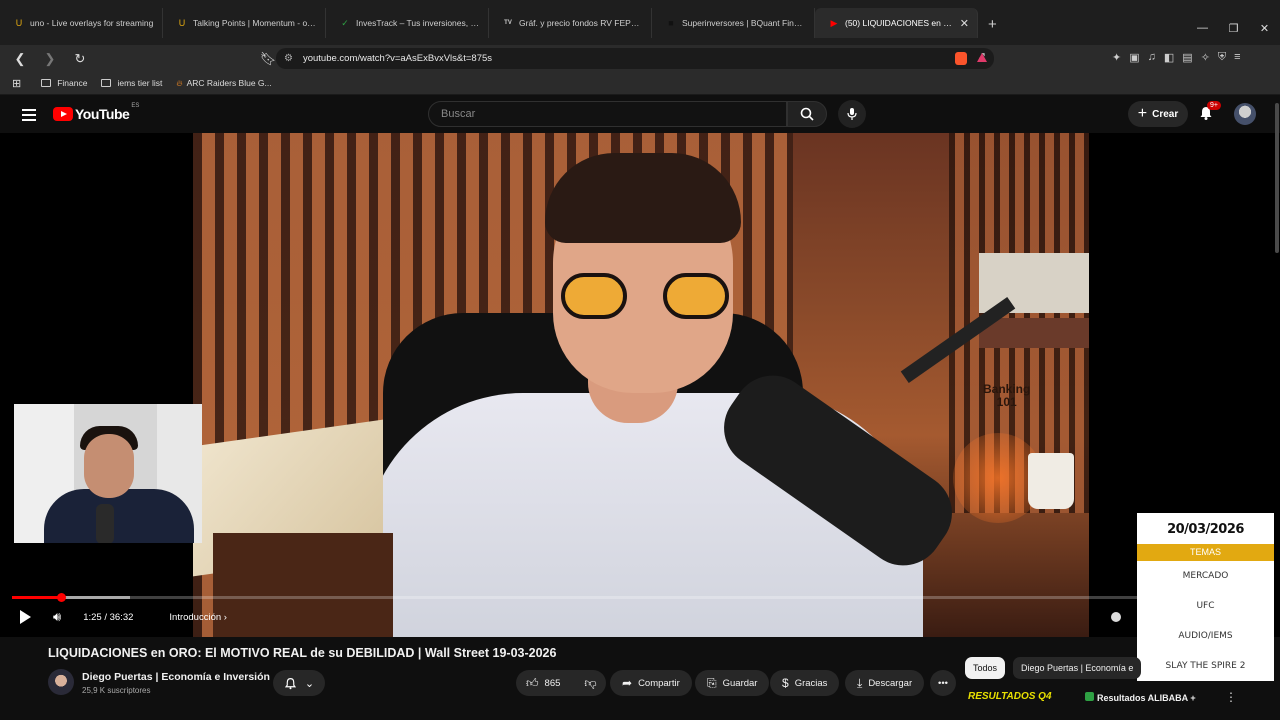  Describe the element at coordinates (50, 59) in the screenshot. I see `forward-icon: ❯` at that location.